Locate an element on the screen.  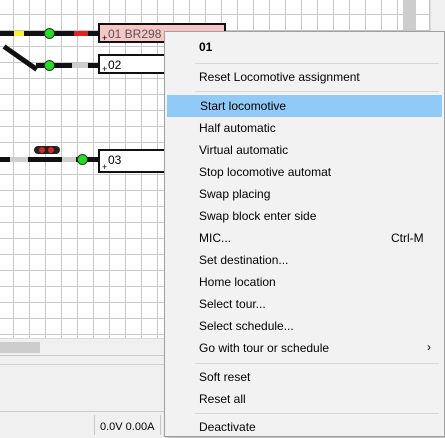
menu-item-label: Start locomotive is located at coordinates (243, 106).